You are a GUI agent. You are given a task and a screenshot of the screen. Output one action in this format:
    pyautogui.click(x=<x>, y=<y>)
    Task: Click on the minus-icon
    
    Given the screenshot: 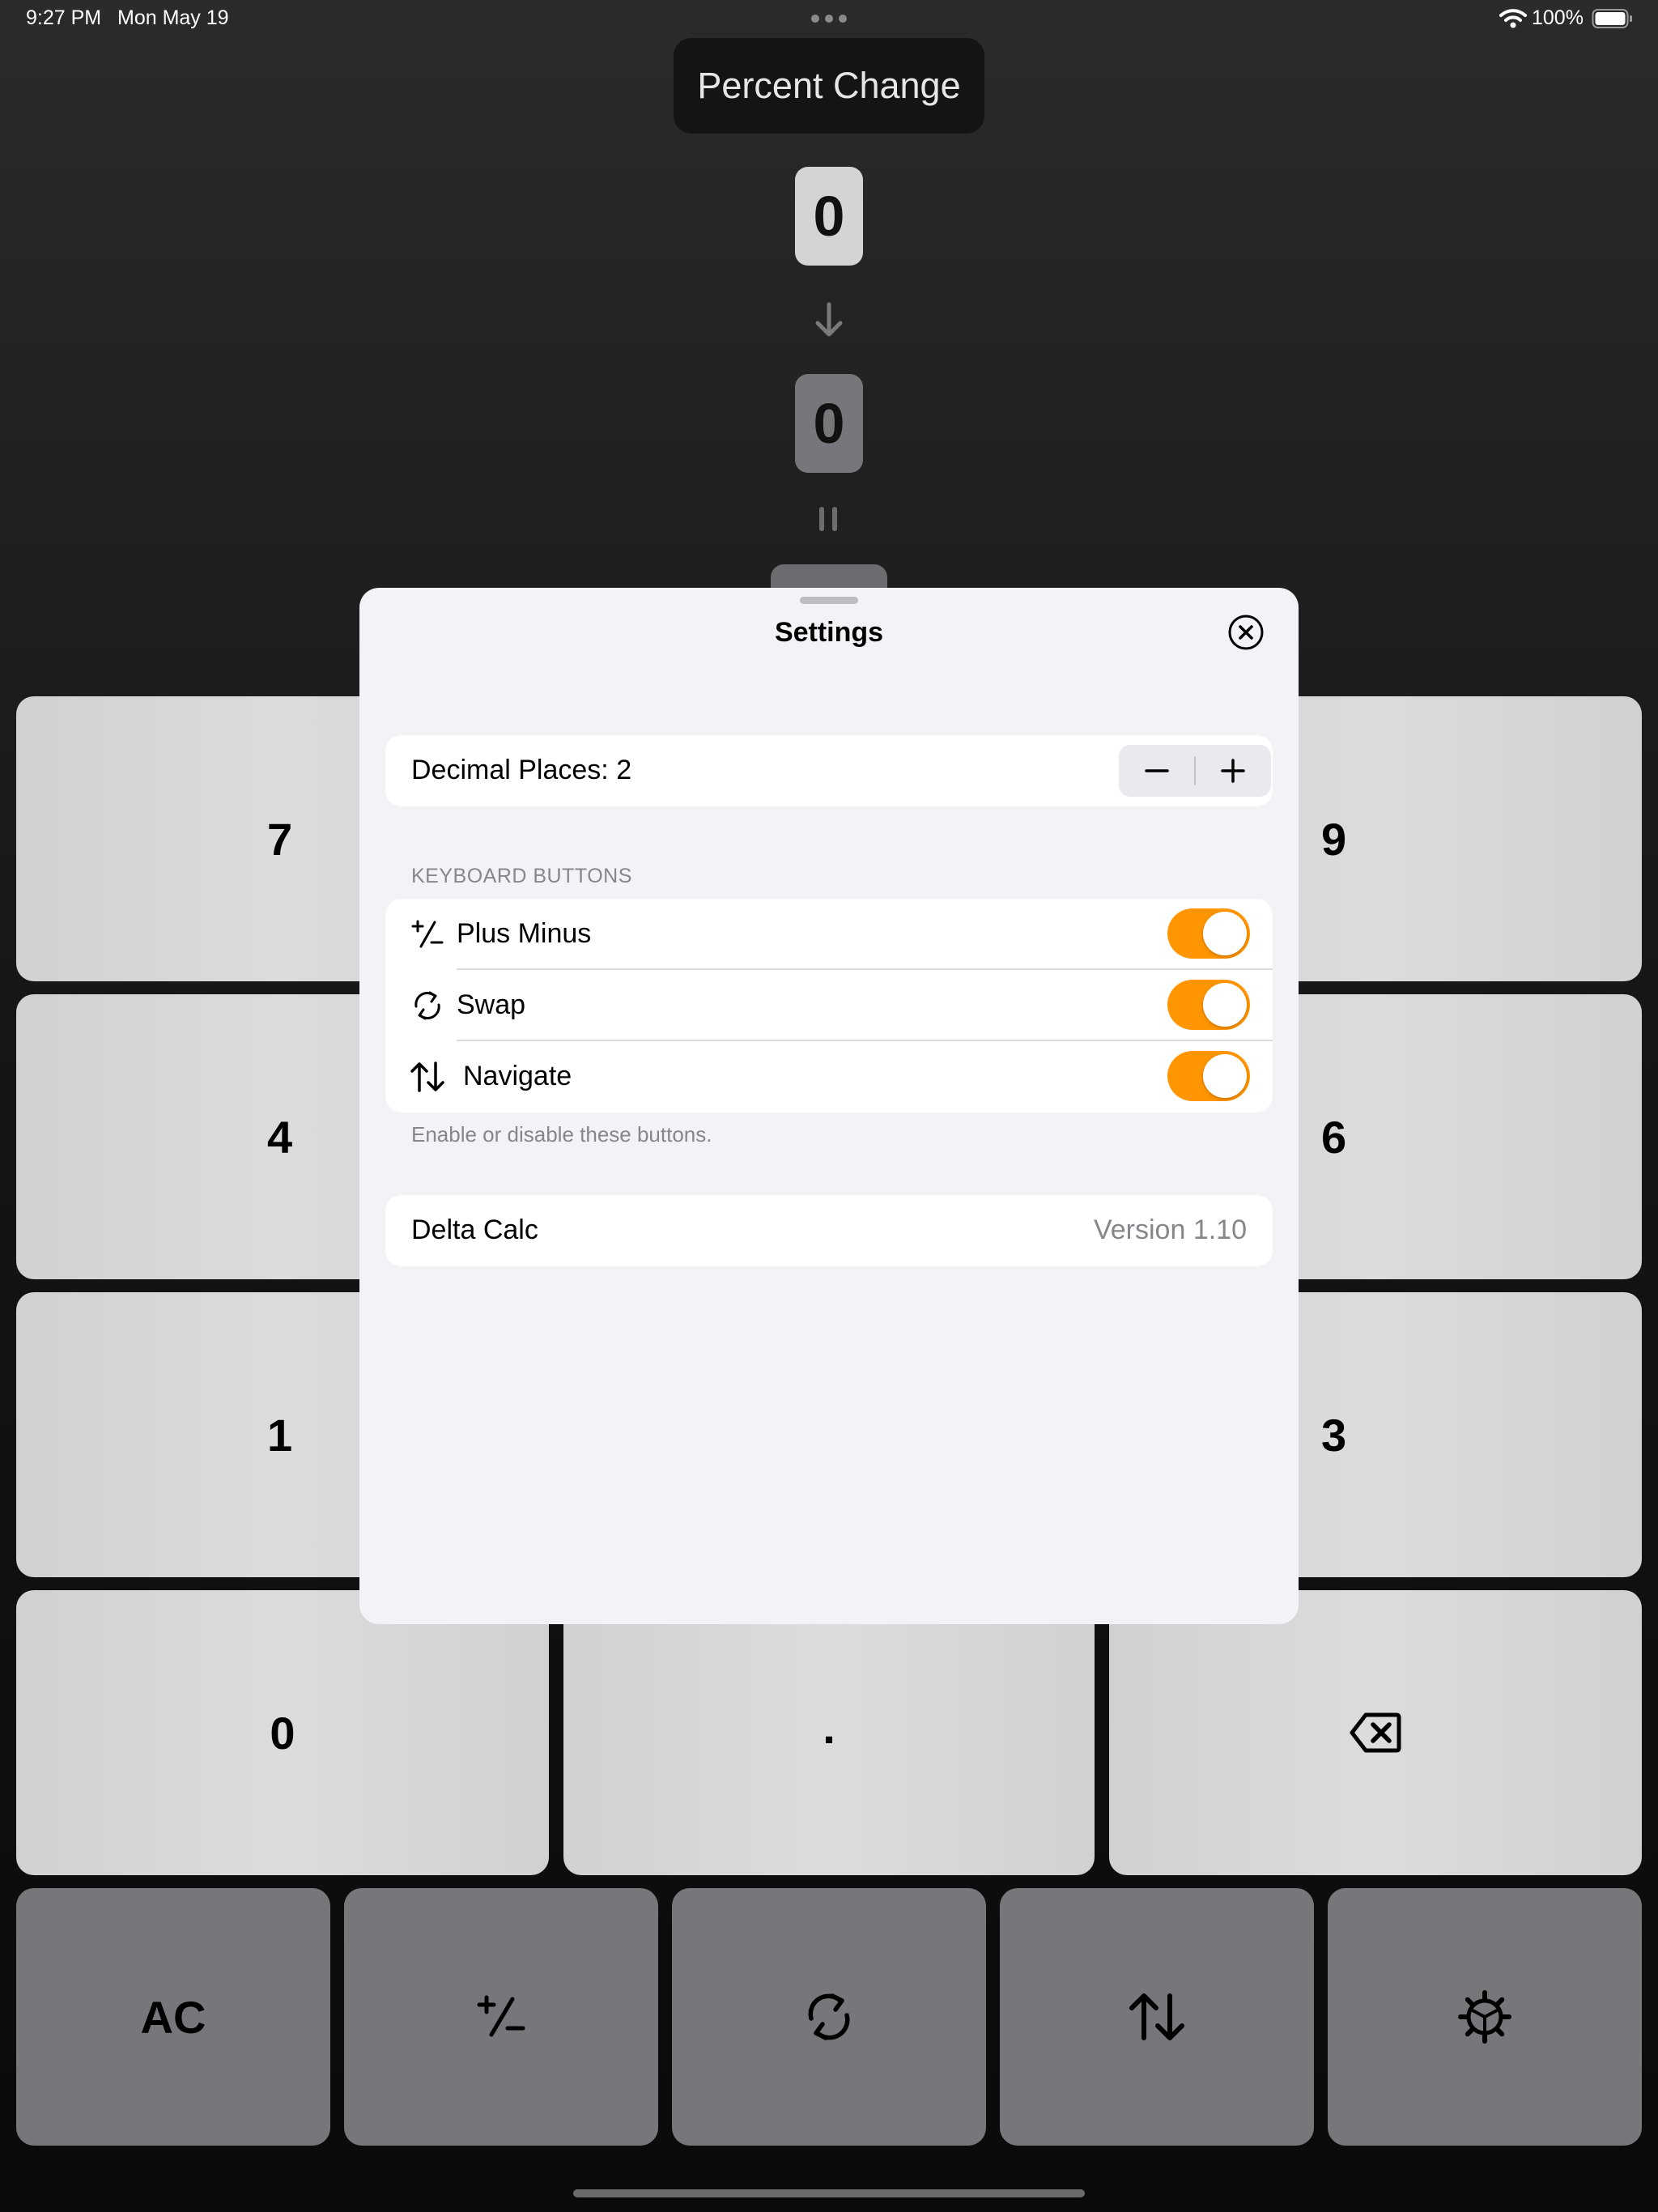 What is the action you would take?
    pyautogui.click(x=1157, y=770)
    